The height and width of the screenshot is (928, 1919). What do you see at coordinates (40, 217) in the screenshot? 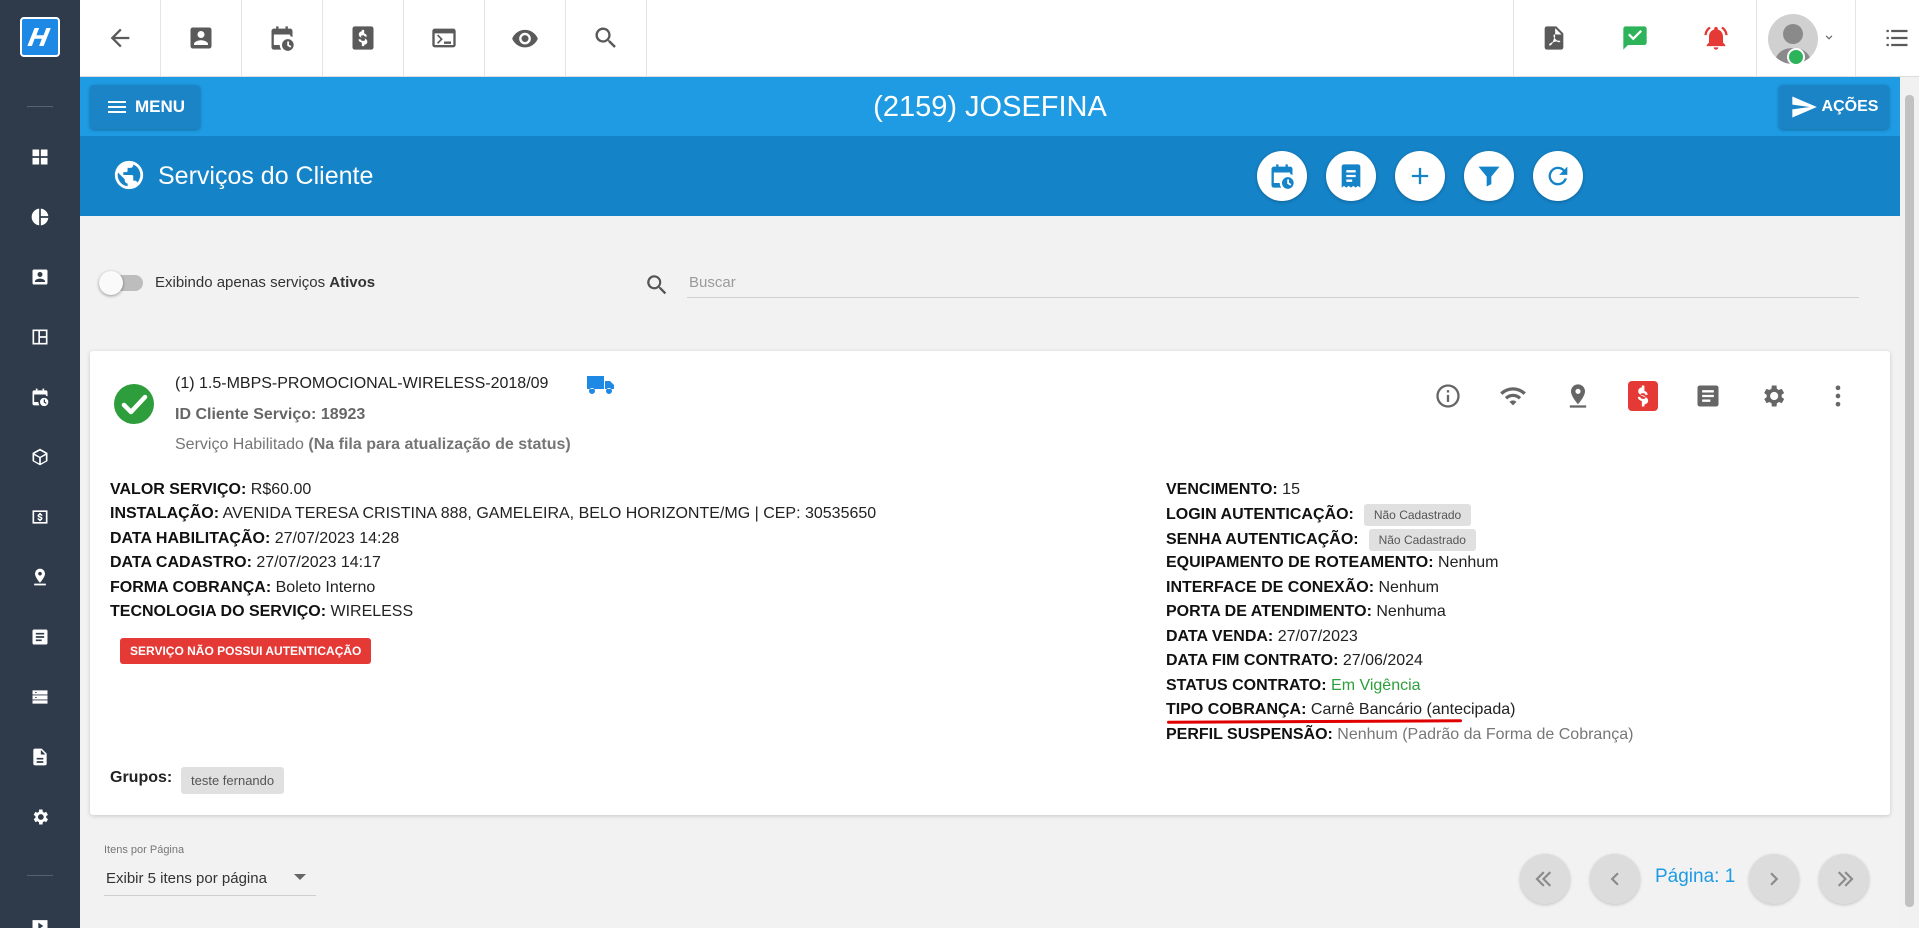
I see `sidebar-chart-icon` at bounding box center [40, 217].